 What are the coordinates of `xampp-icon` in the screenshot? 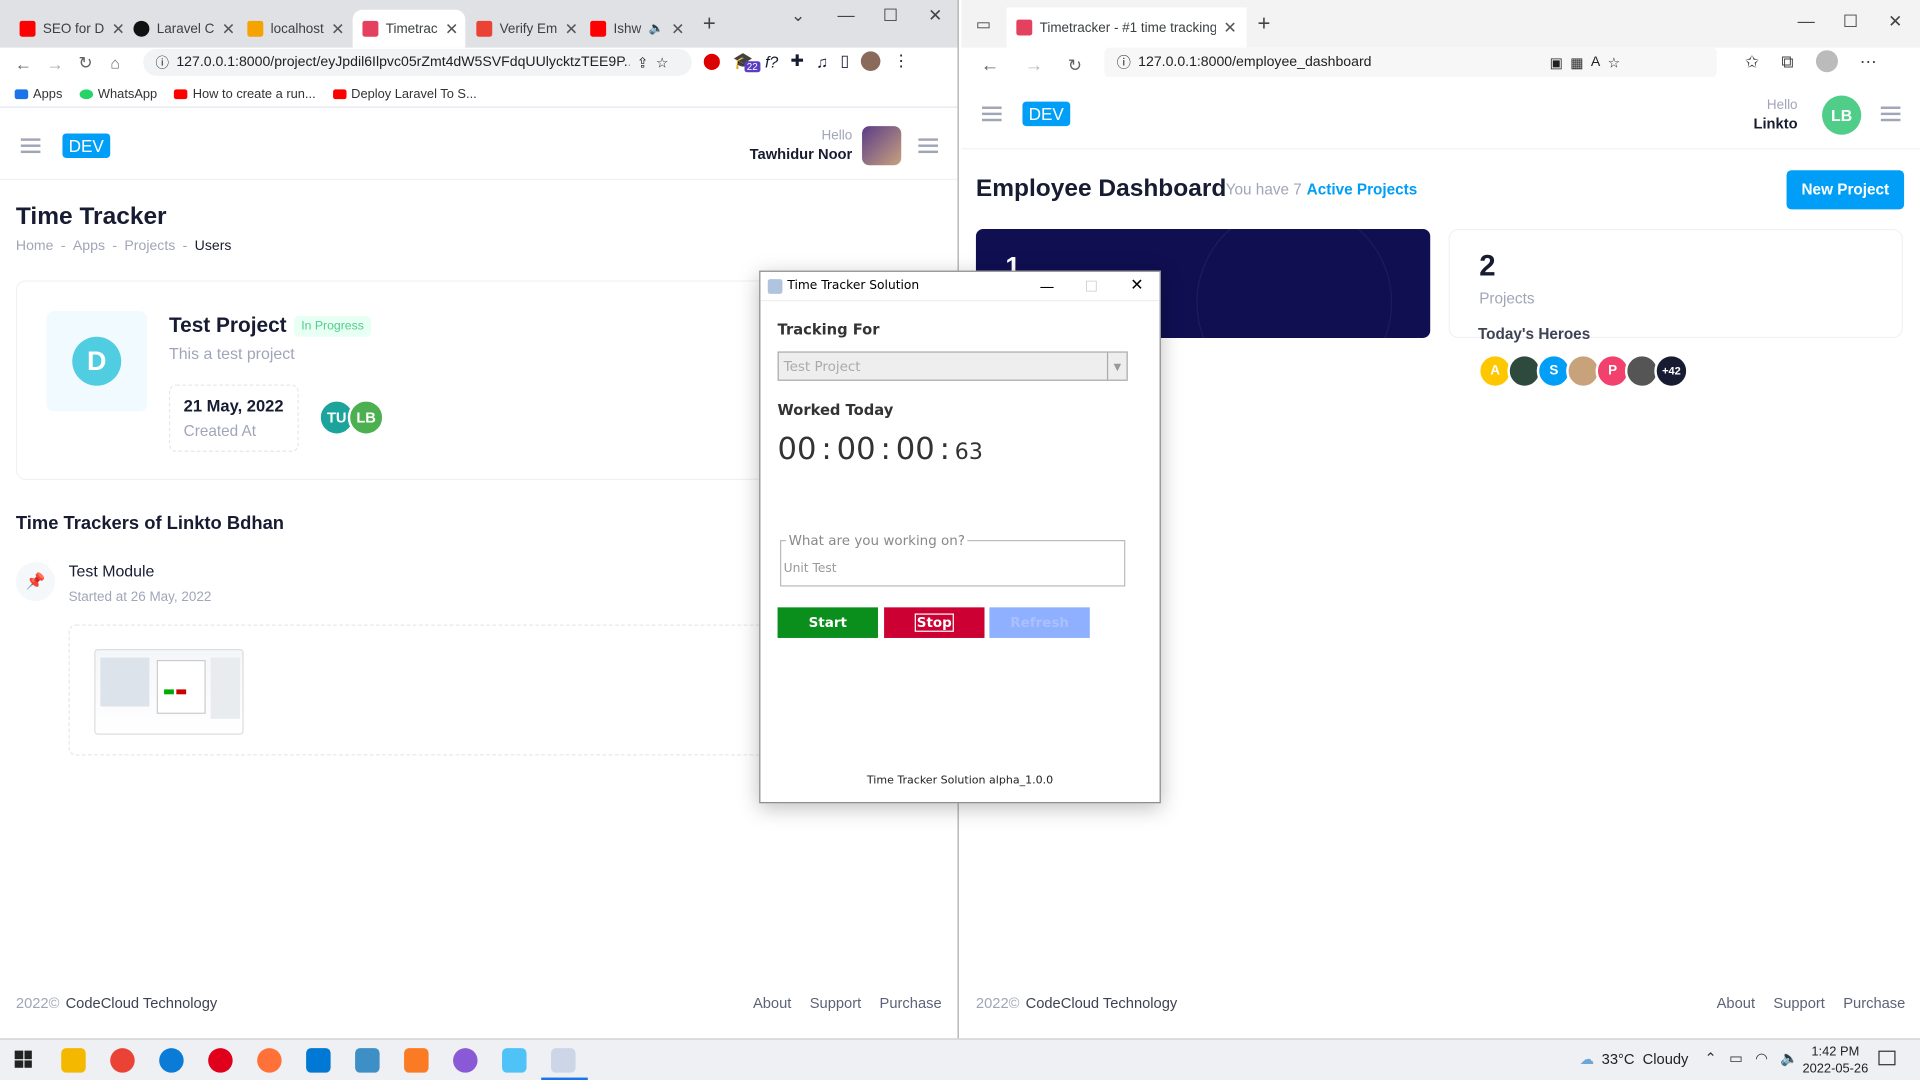 It's located at (416, 1060).